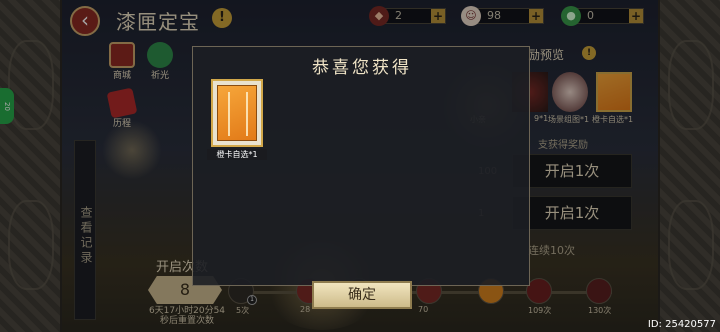  I want to click on confirm-button: 确定, so click(362, 295).